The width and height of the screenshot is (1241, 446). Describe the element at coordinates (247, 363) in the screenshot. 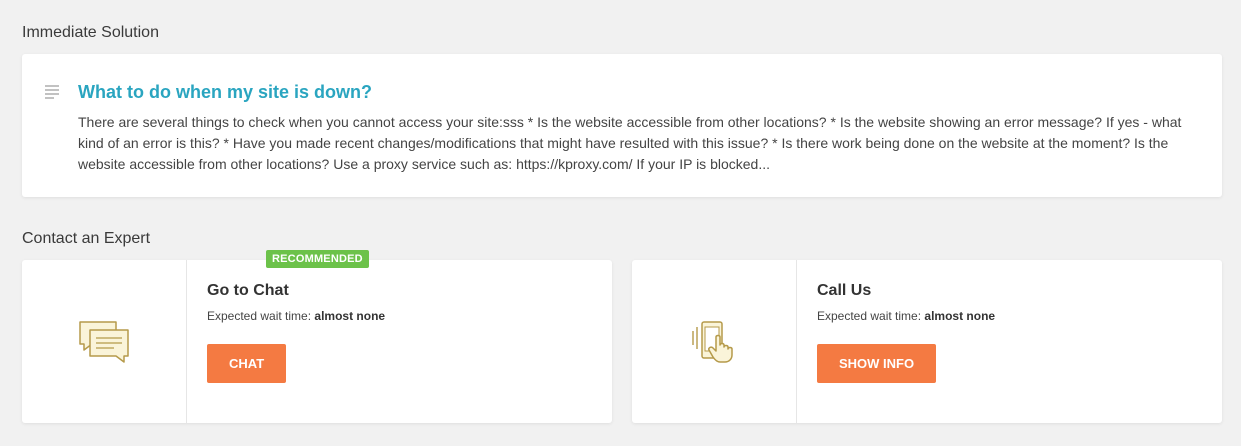

I see `chat-button: CHAT` at that location.